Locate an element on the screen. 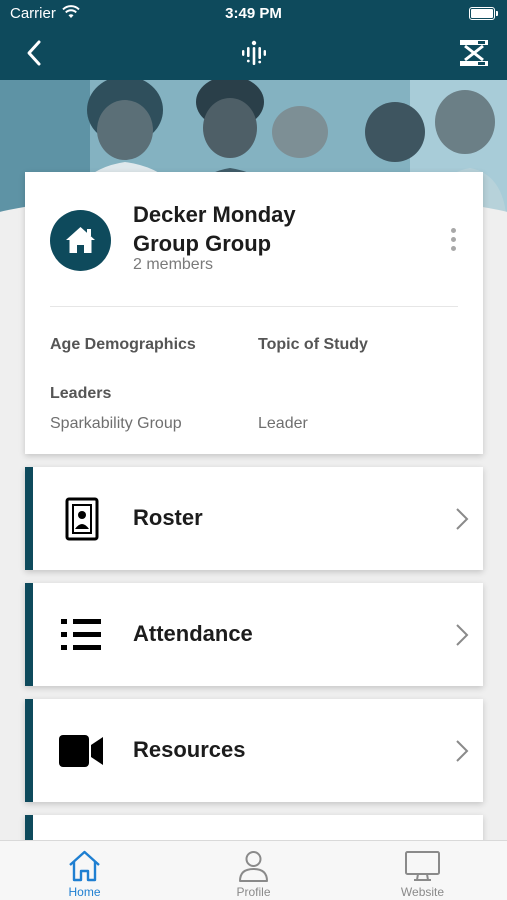 The width and height of the screenshot is (507, 900). video-camera-icon is located at coordinates (81, 751).